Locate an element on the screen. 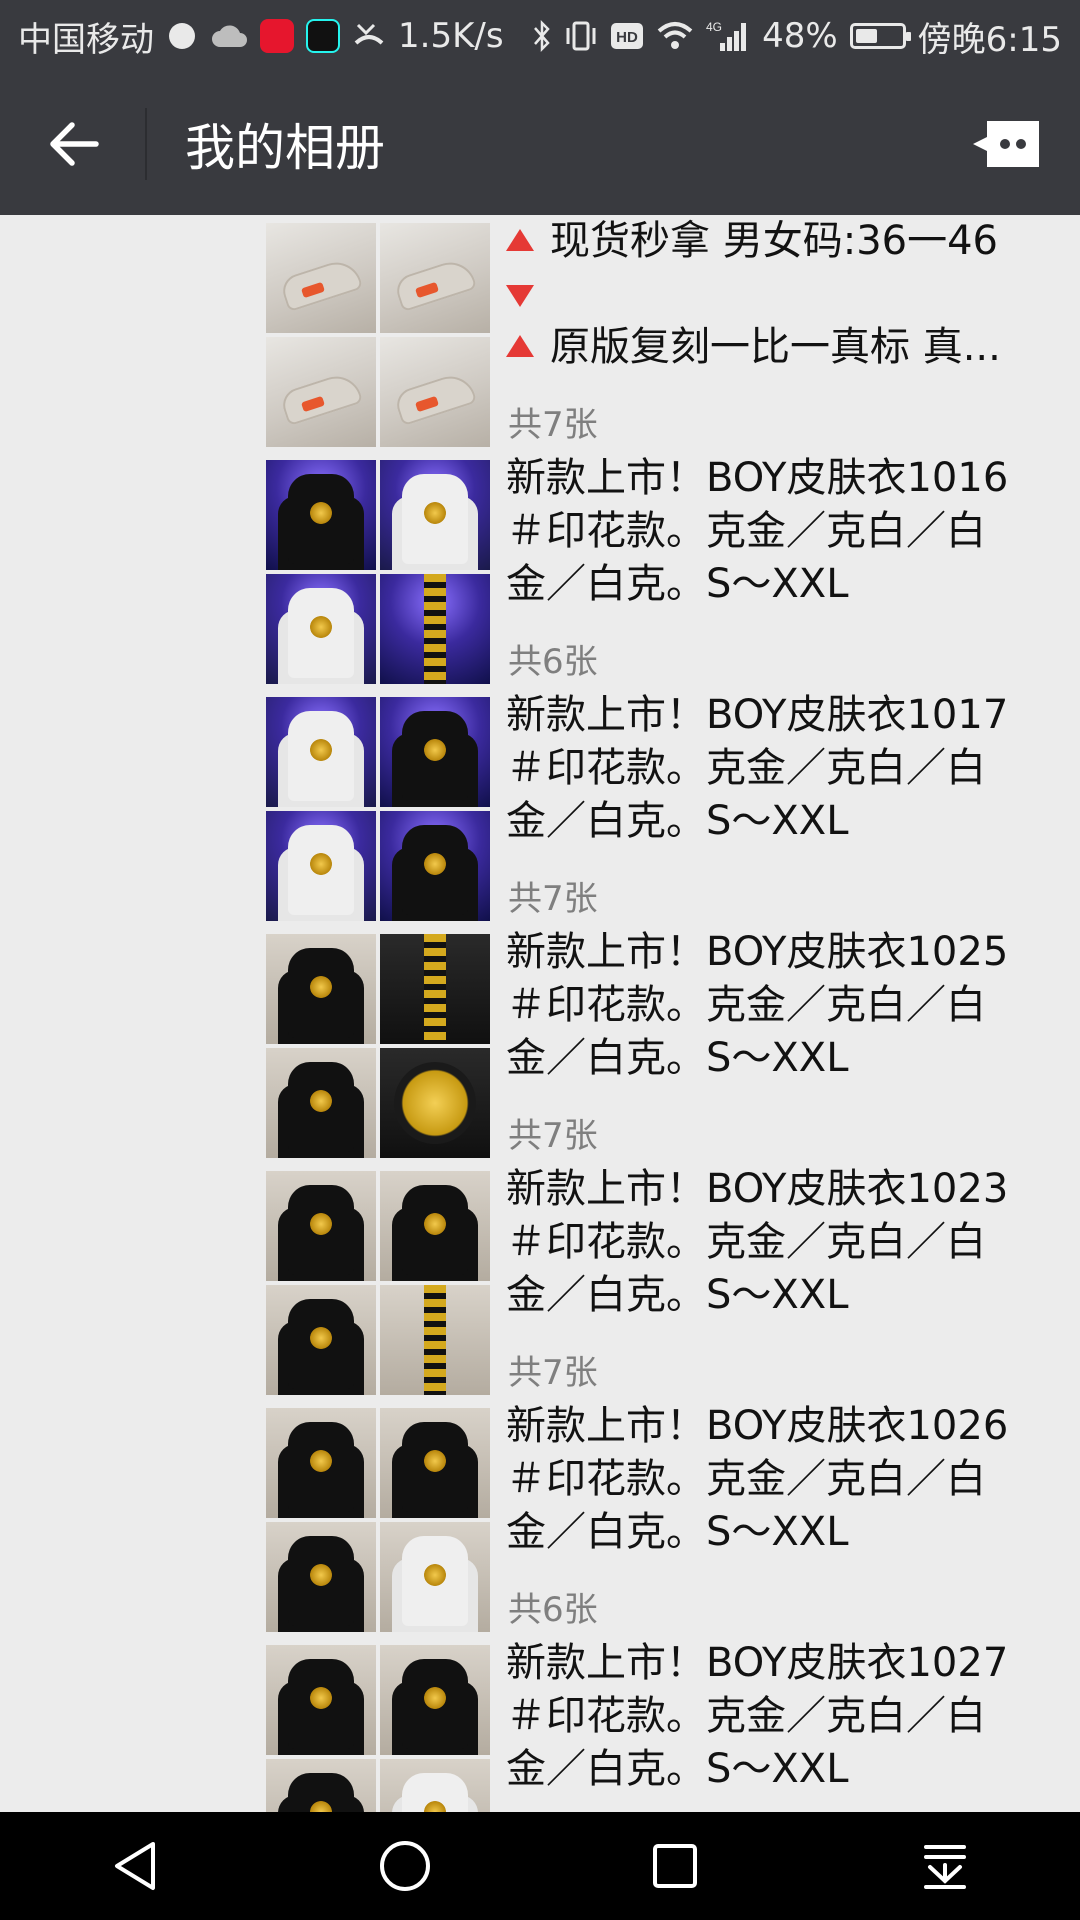 The height and width of the screenshot is (1920, 1080). nav-back-button is located at coordinates (135, 1866).